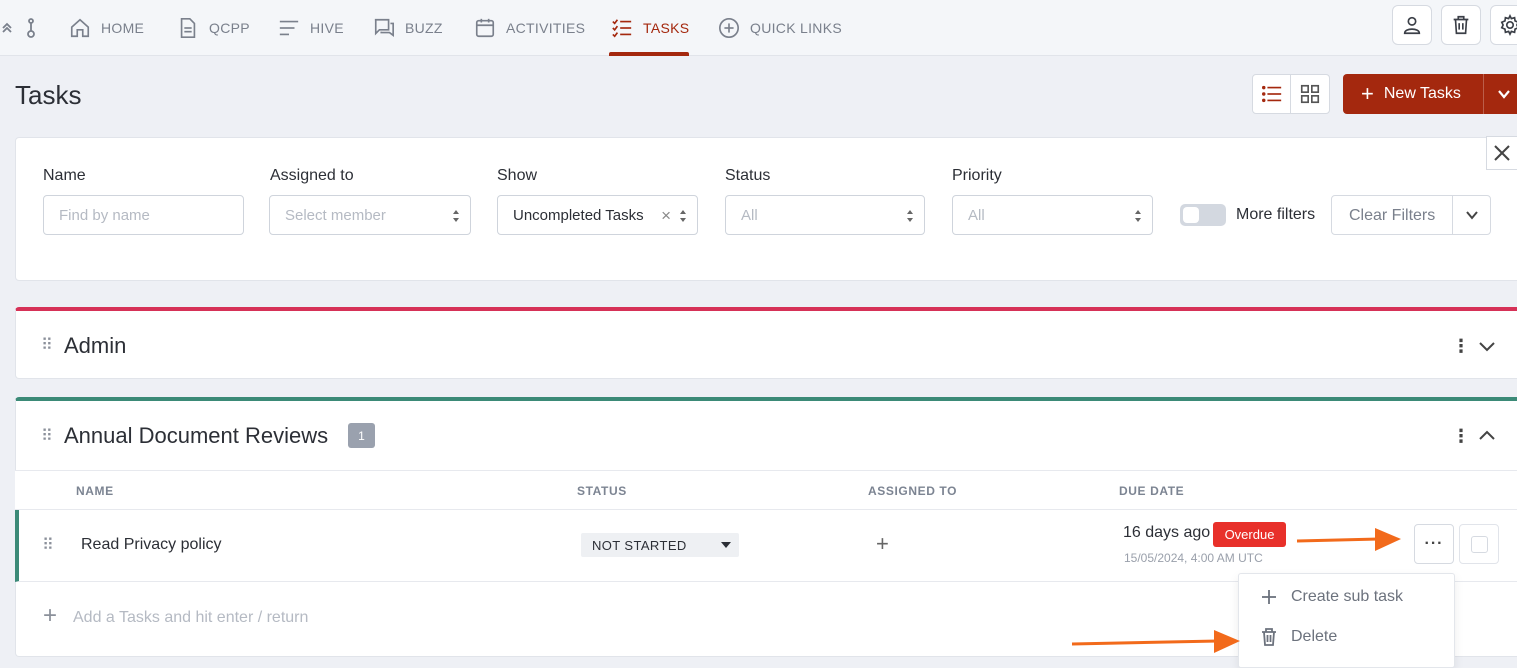  Describe the element at coordinates (622, 28) in the screenshot. I see `checklist-icon` at that location.